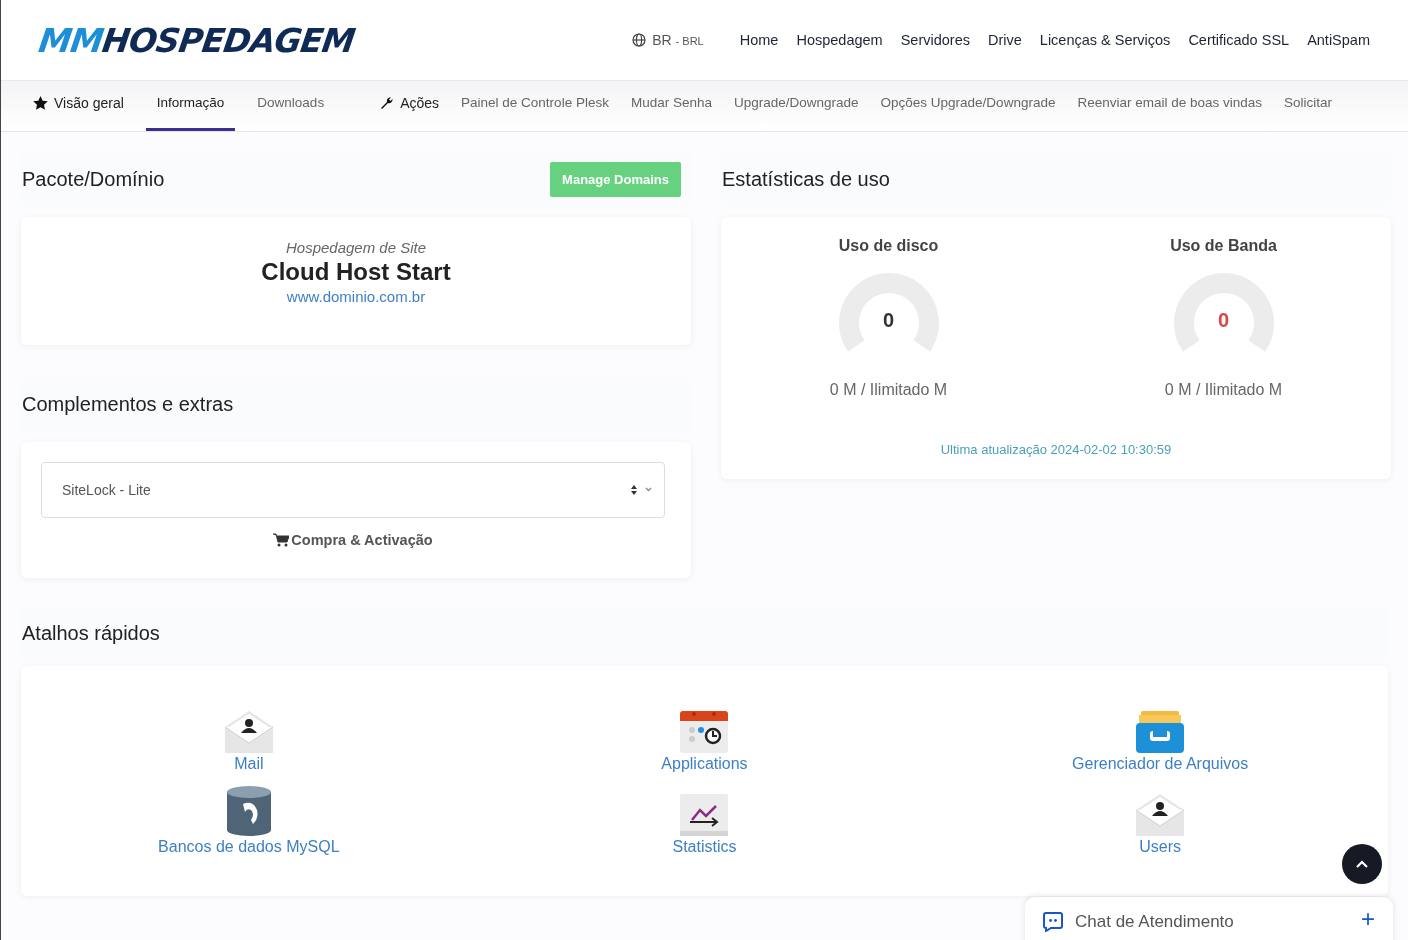  I want to click on tab: Upgrade/Downgrade, so click(796, 106).